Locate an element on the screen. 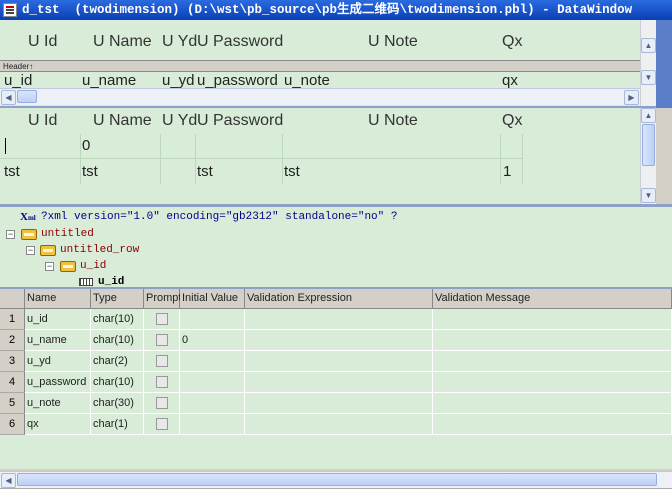 This screenshot has height=495, width=672. design-field-u-name: u_name is located at coordinates (109, 80).